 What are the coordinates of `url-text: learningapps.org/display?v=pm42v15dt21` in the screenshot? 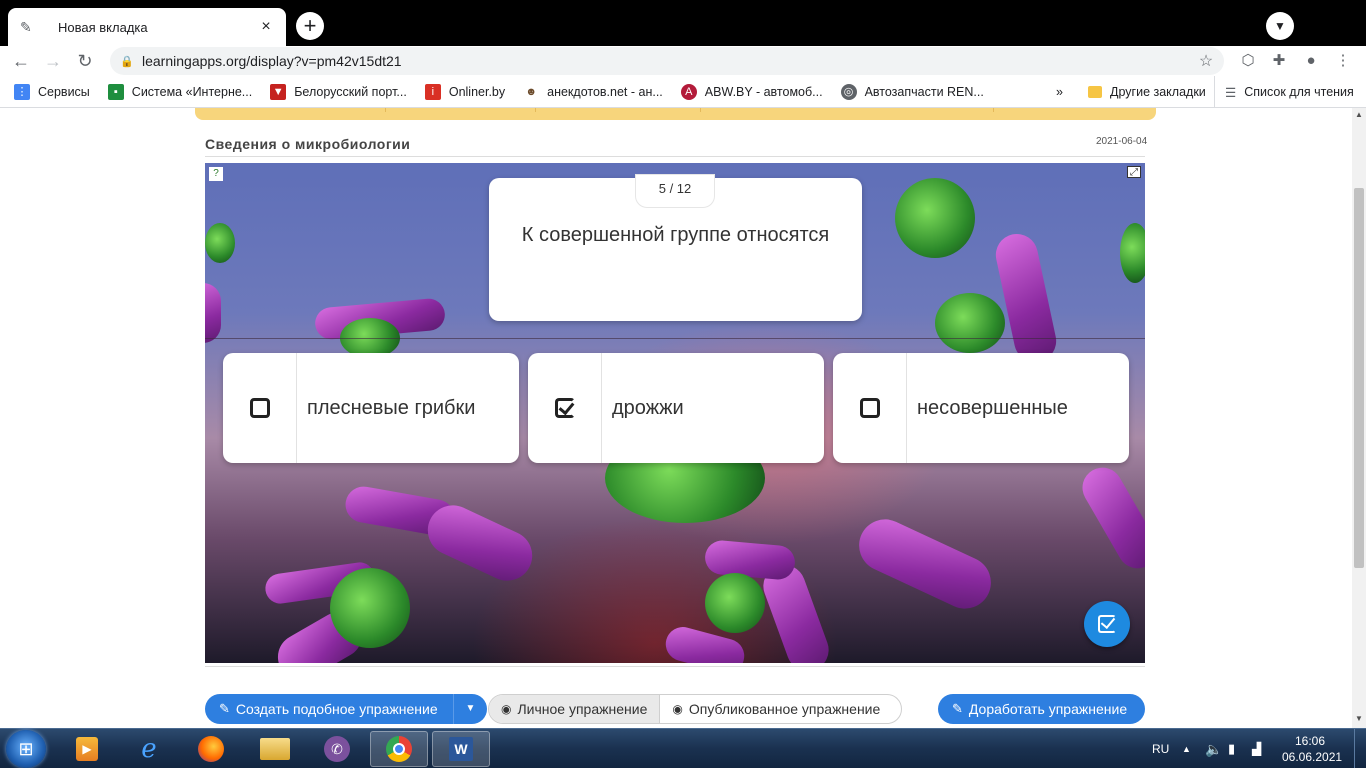 It's located at (668, 61).